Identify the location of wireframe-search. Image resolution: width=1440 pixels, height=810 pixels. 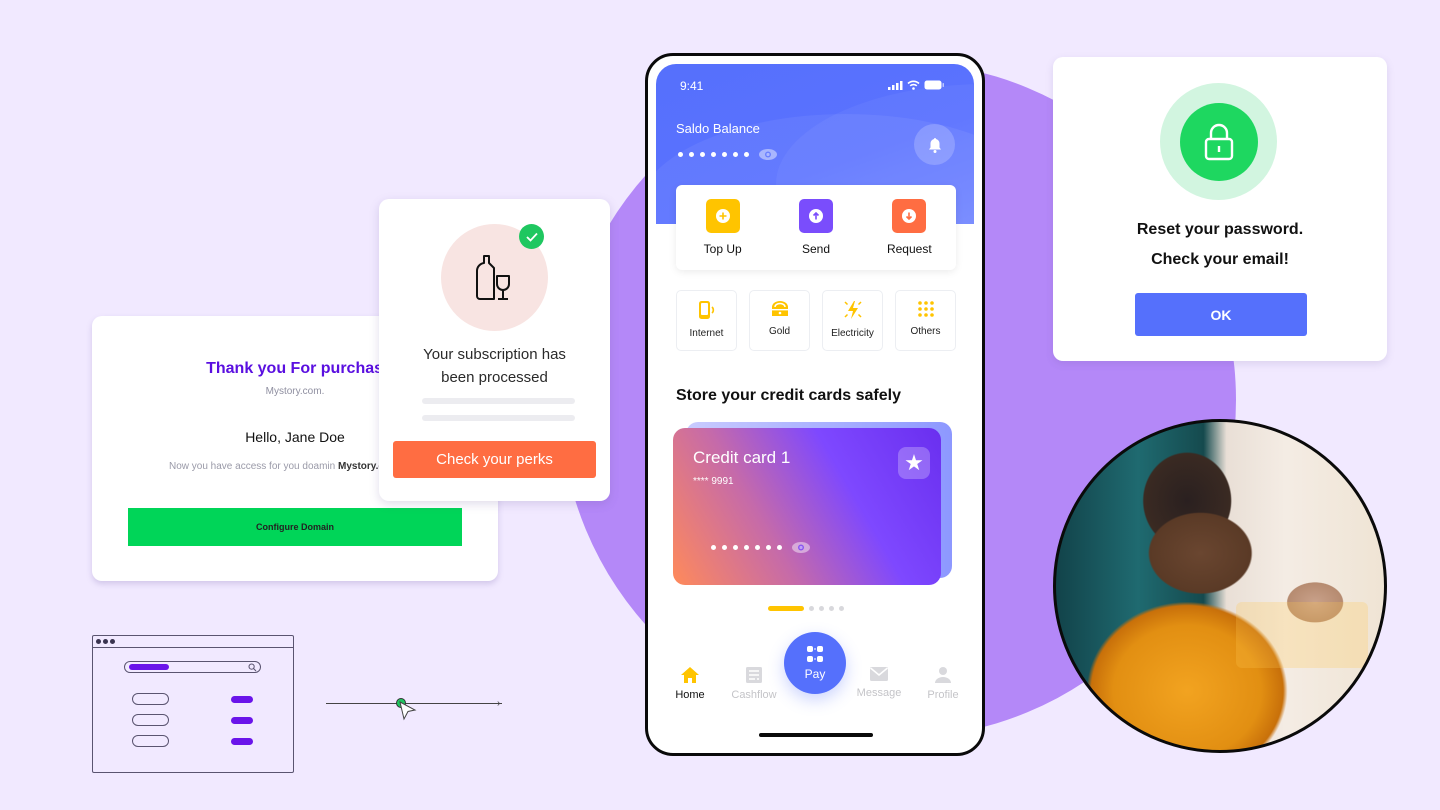
(192, 667).